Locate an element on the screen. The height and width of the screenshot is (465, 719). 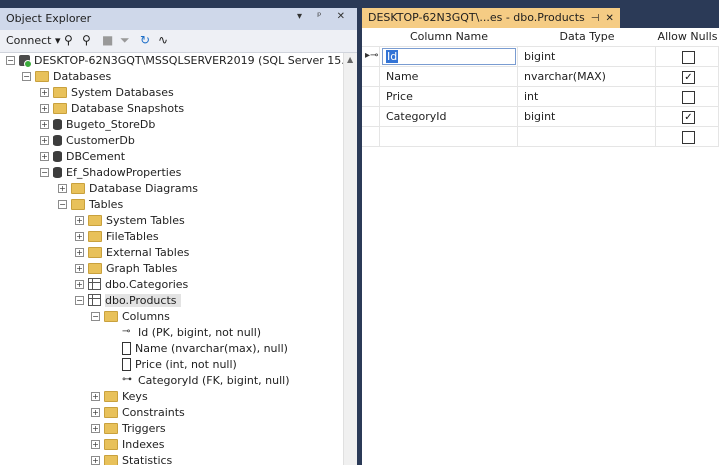
tree-node-dbo-categories: + dbo.Categories is located at coordinates (131, 285).